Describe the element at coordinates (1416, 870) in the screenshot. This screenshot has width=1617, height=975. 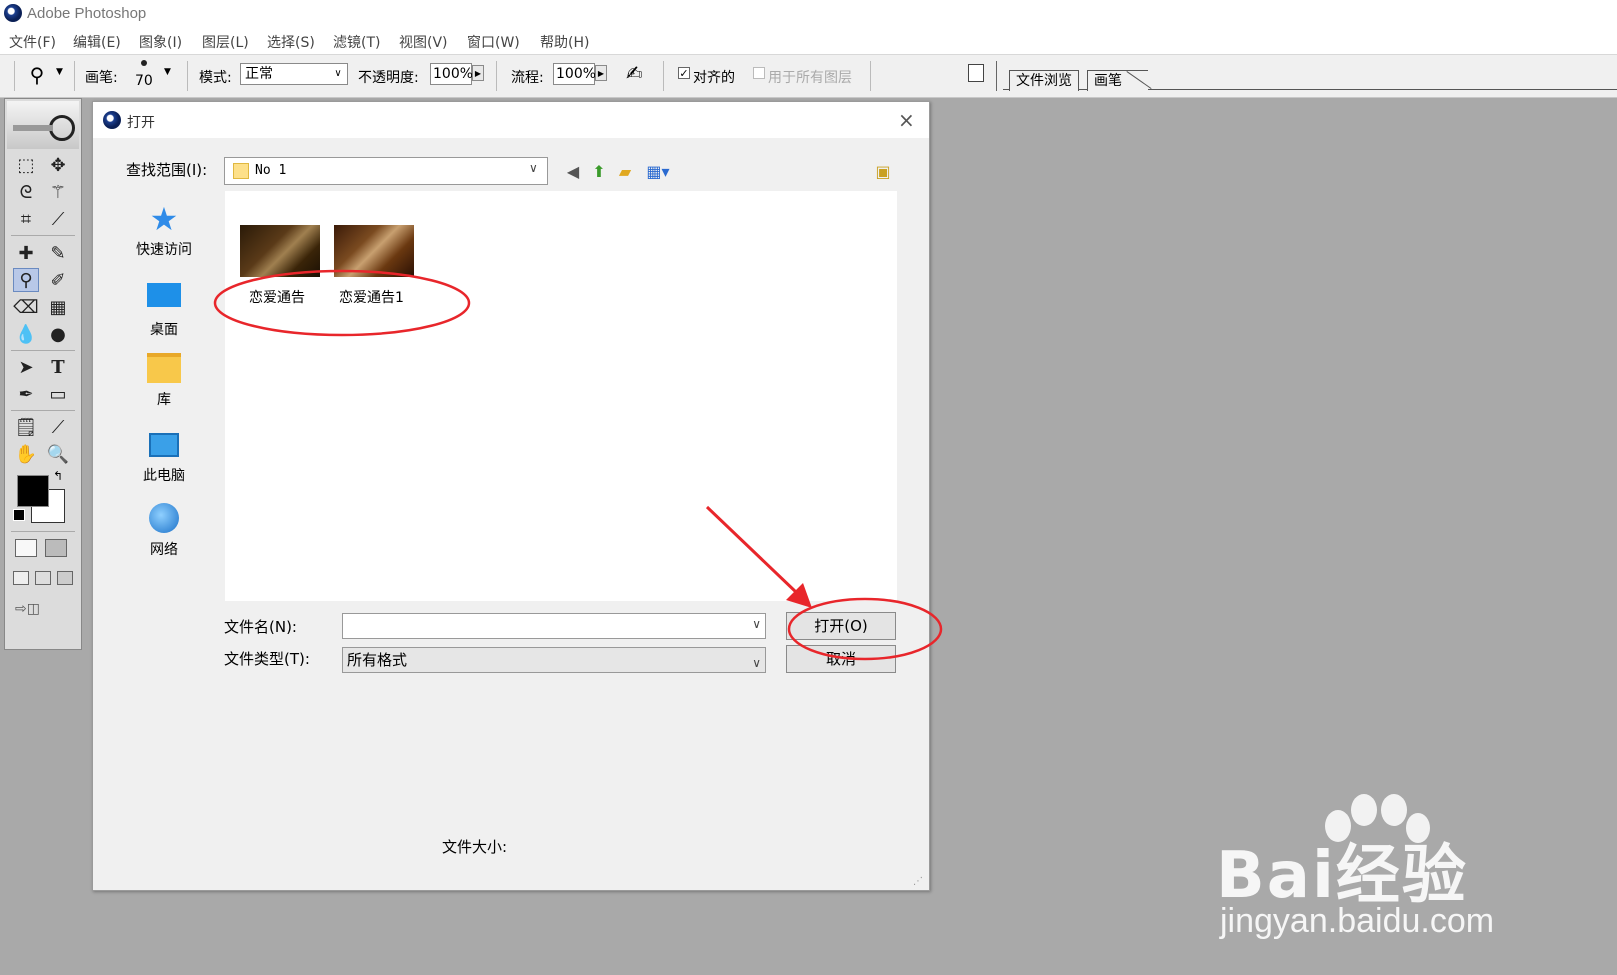
I see `baidu-watermark: Bai经验 jingyan.baidu.com` at that location.